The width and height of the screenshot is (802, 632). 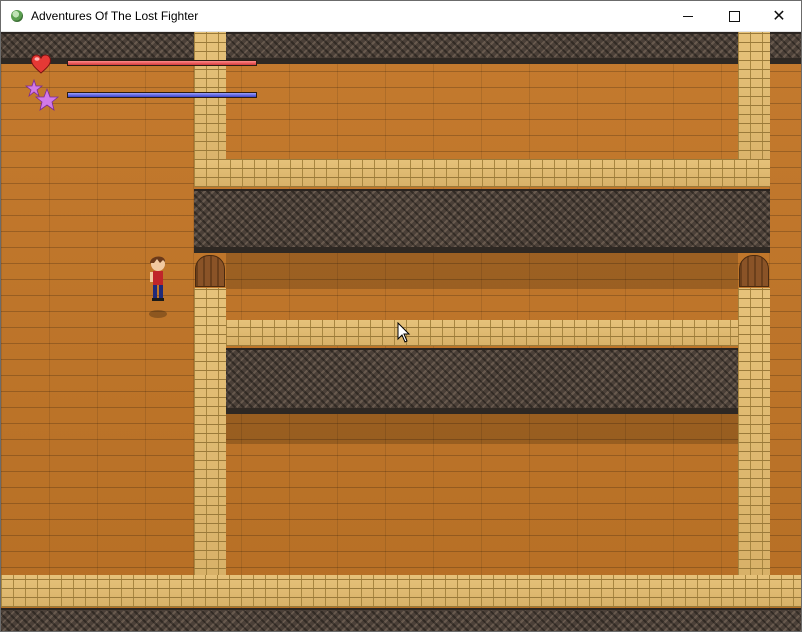 What do you see at coordinates (17, 16) in the screenshot?
I see `app-icon` at bounding box center [17, 16].